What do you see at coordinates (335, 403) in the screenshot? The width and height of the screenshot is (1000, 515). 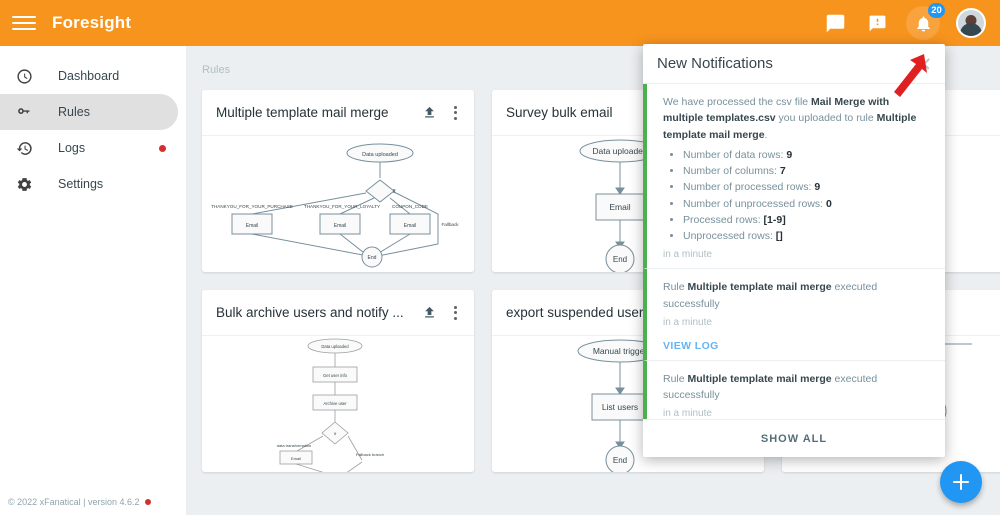 I see `svg-text: Archive user` at bounding box center [335, 403].